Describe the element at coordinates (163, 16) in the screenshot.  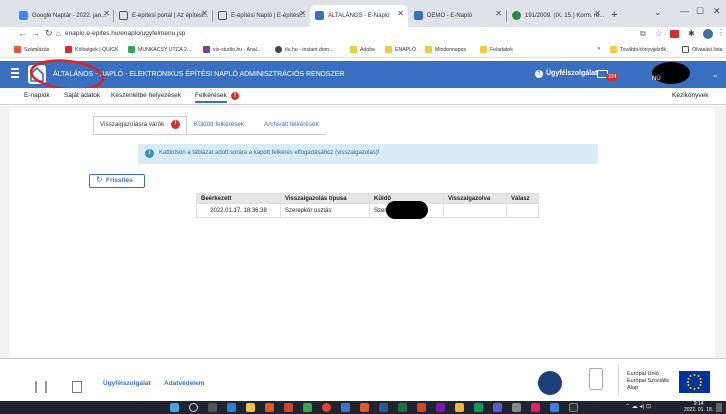
I see `browser-tab: E-építési portál | Az építési... ✕` at that location.